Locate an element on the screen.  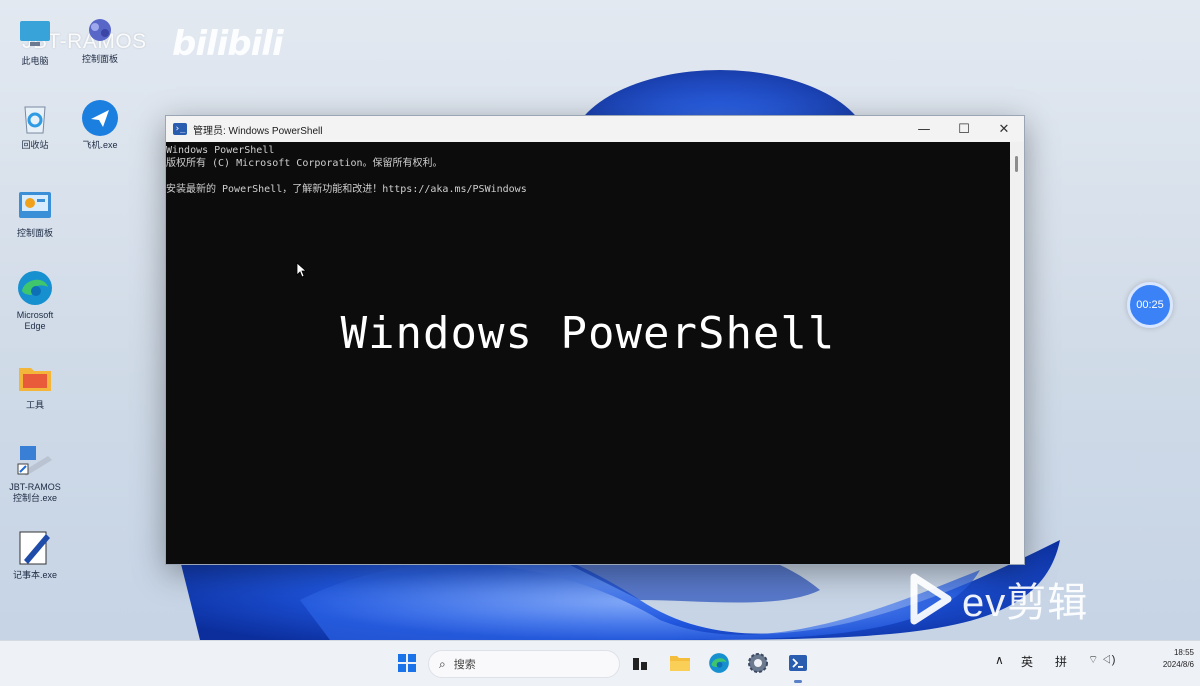
file-explorer-icon is located at coordinates (680, 663).